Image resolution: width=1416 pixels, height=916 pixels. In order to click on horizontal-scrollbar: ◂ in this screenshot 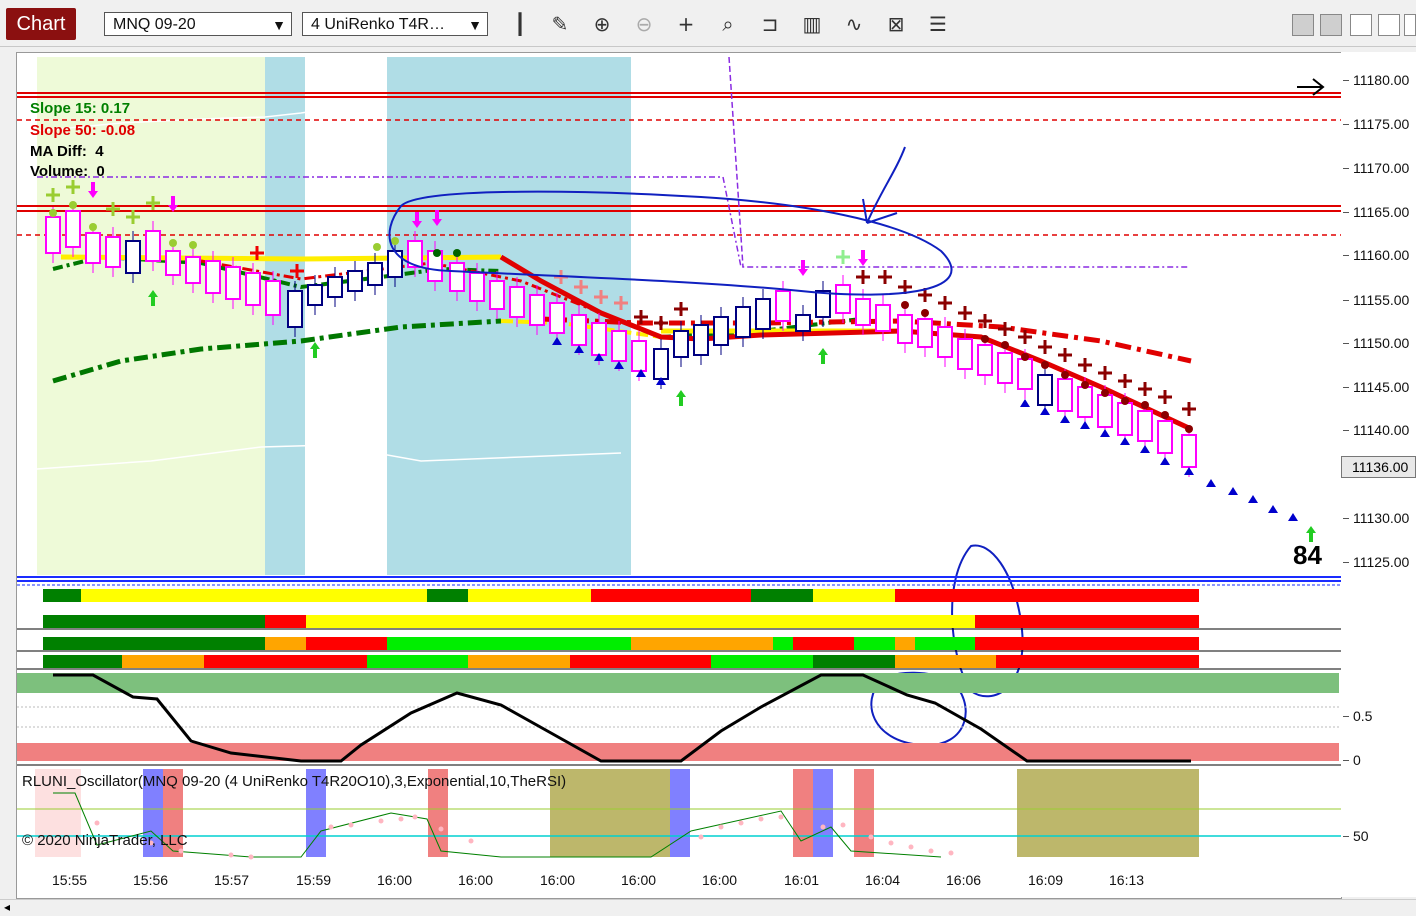, I will do `click(708, 907)`.